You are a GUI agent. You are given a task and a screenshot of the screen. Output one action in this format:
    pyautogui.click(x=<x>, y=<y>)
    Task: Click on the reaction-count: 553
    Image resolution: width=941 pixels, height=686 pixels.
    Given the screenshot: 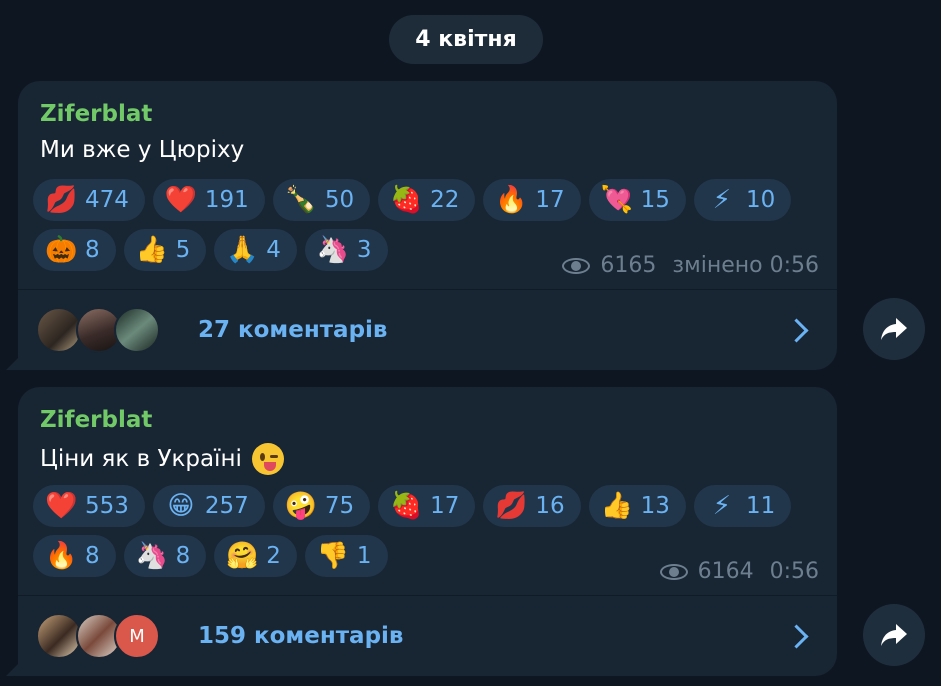 What is the action you would take?
    pyautogui.click(x=107, y=506)
    